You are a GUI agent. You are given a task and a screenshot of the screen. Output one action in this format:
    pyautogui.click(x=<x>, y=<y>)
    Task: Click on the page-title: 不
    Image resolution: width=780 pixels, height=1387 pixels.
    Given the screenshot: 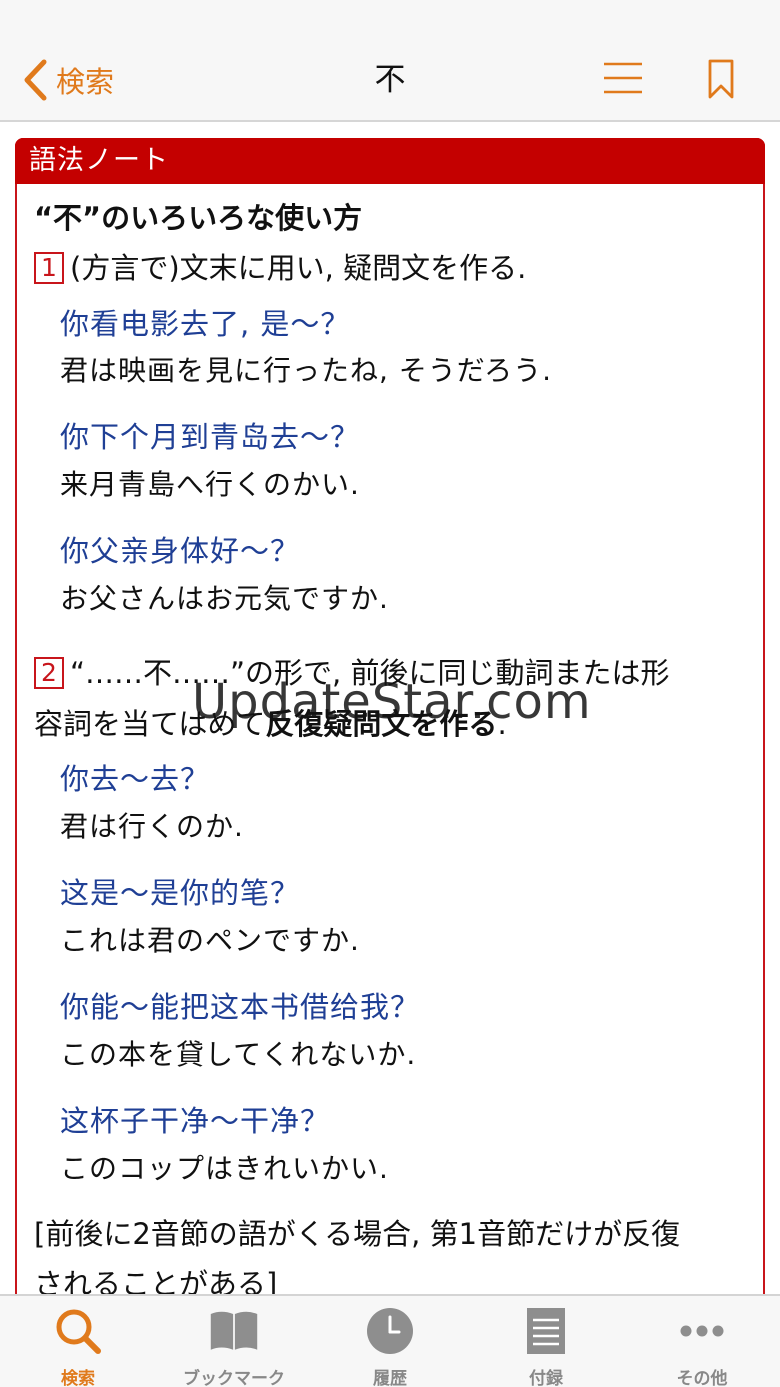 What is the action you would take?
    pyautogui.click(x=390, y=80)
    